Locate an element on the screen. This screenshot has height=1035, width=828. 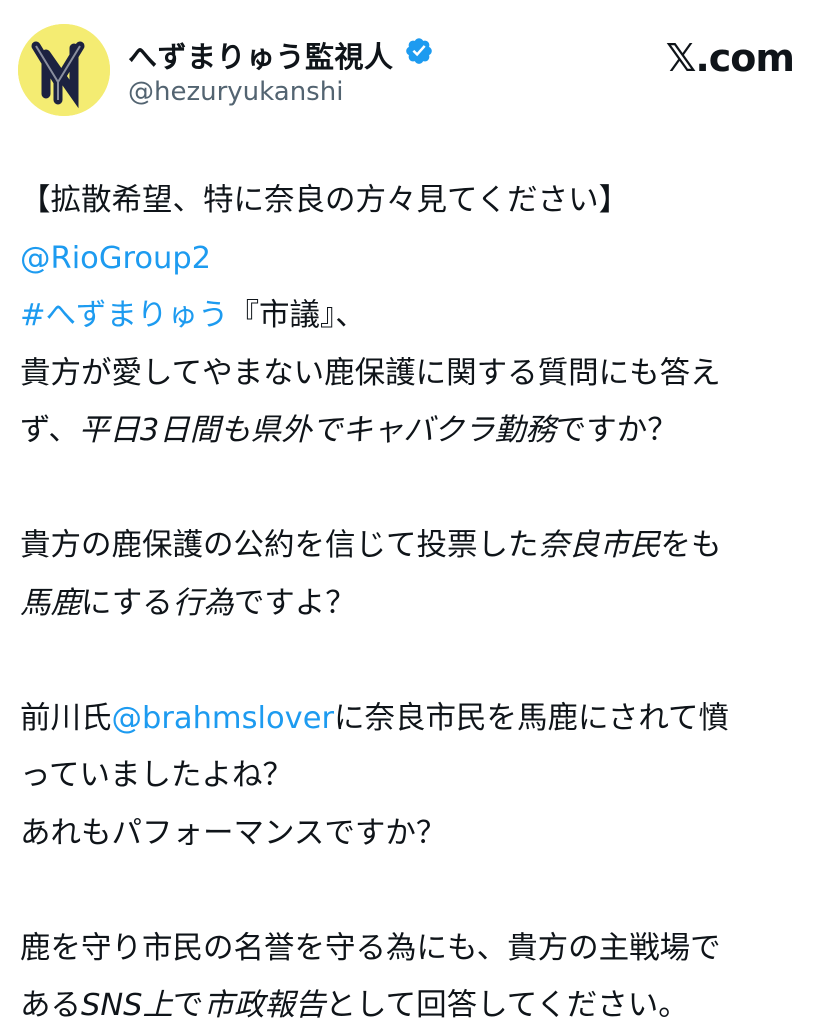
tweet-line: 貴方が愛してやまない鹿保護に関する質問にも答え is located at coordinates (415, 374).